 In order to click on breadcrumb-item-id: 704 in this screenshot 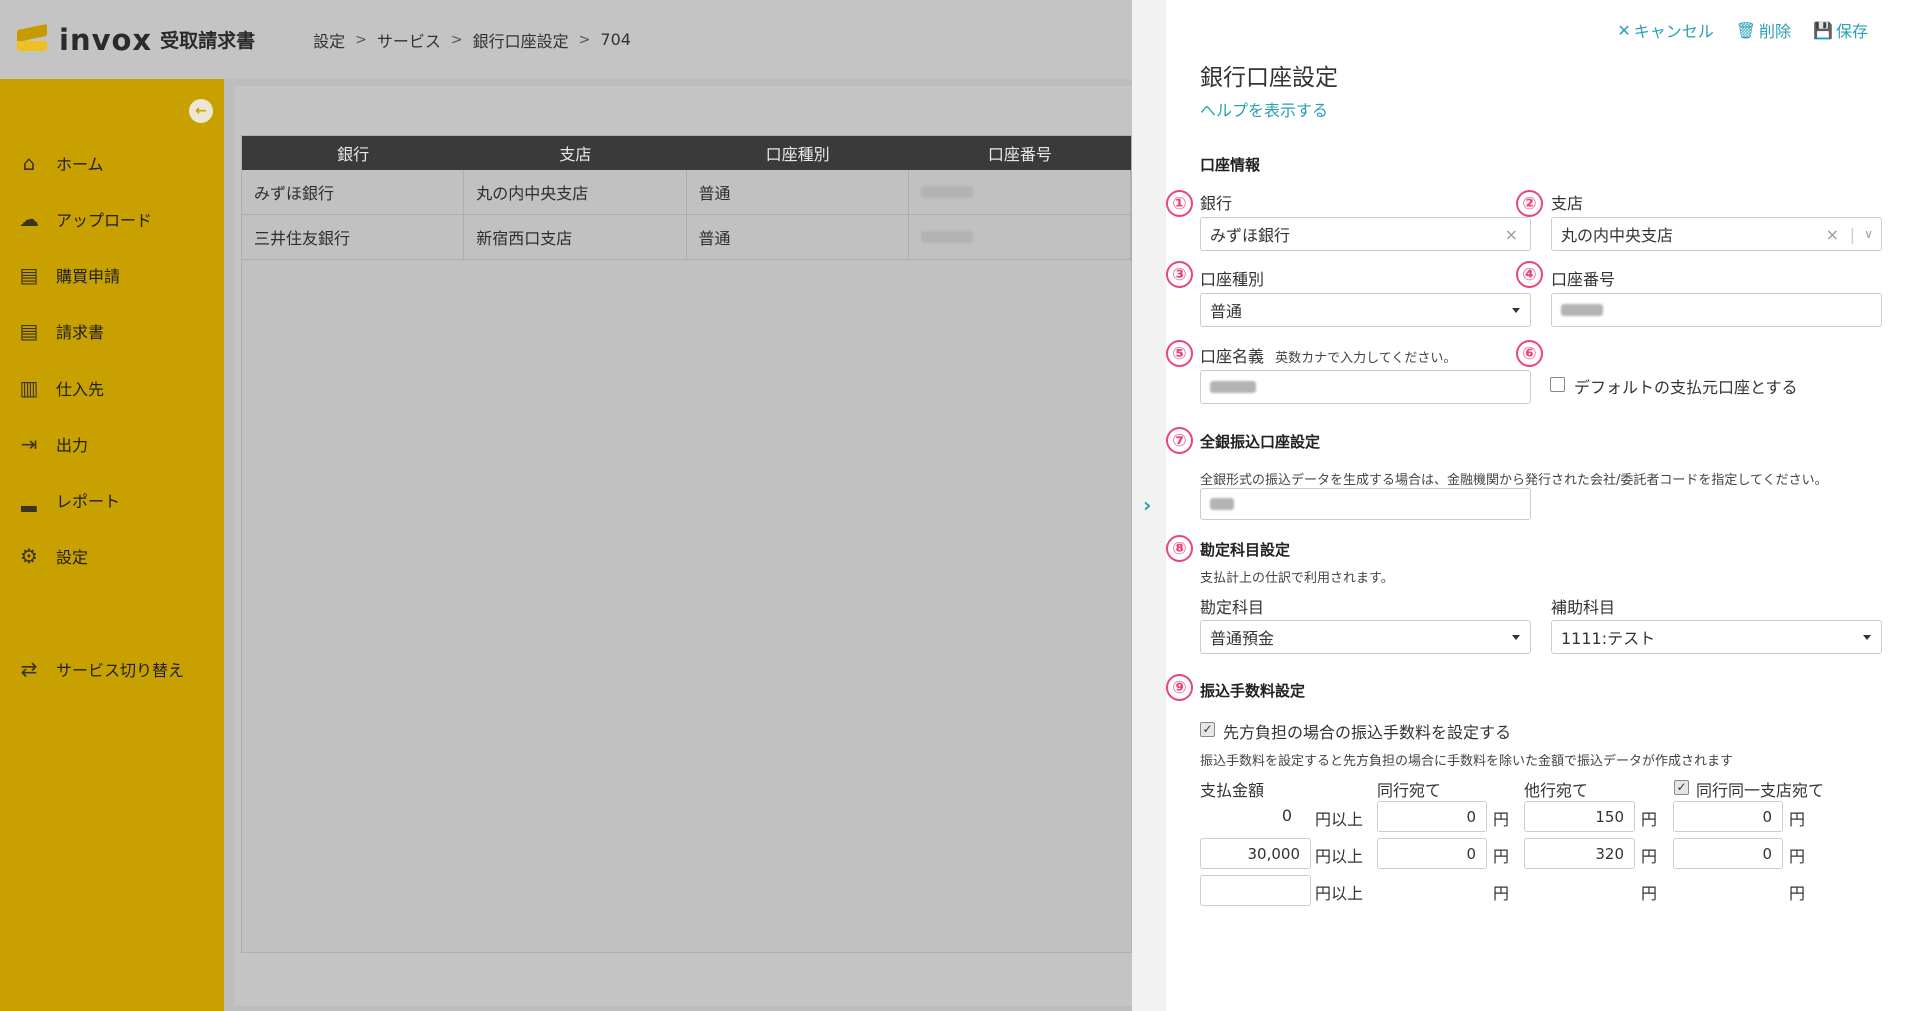, I will do `click(615, 39)`.